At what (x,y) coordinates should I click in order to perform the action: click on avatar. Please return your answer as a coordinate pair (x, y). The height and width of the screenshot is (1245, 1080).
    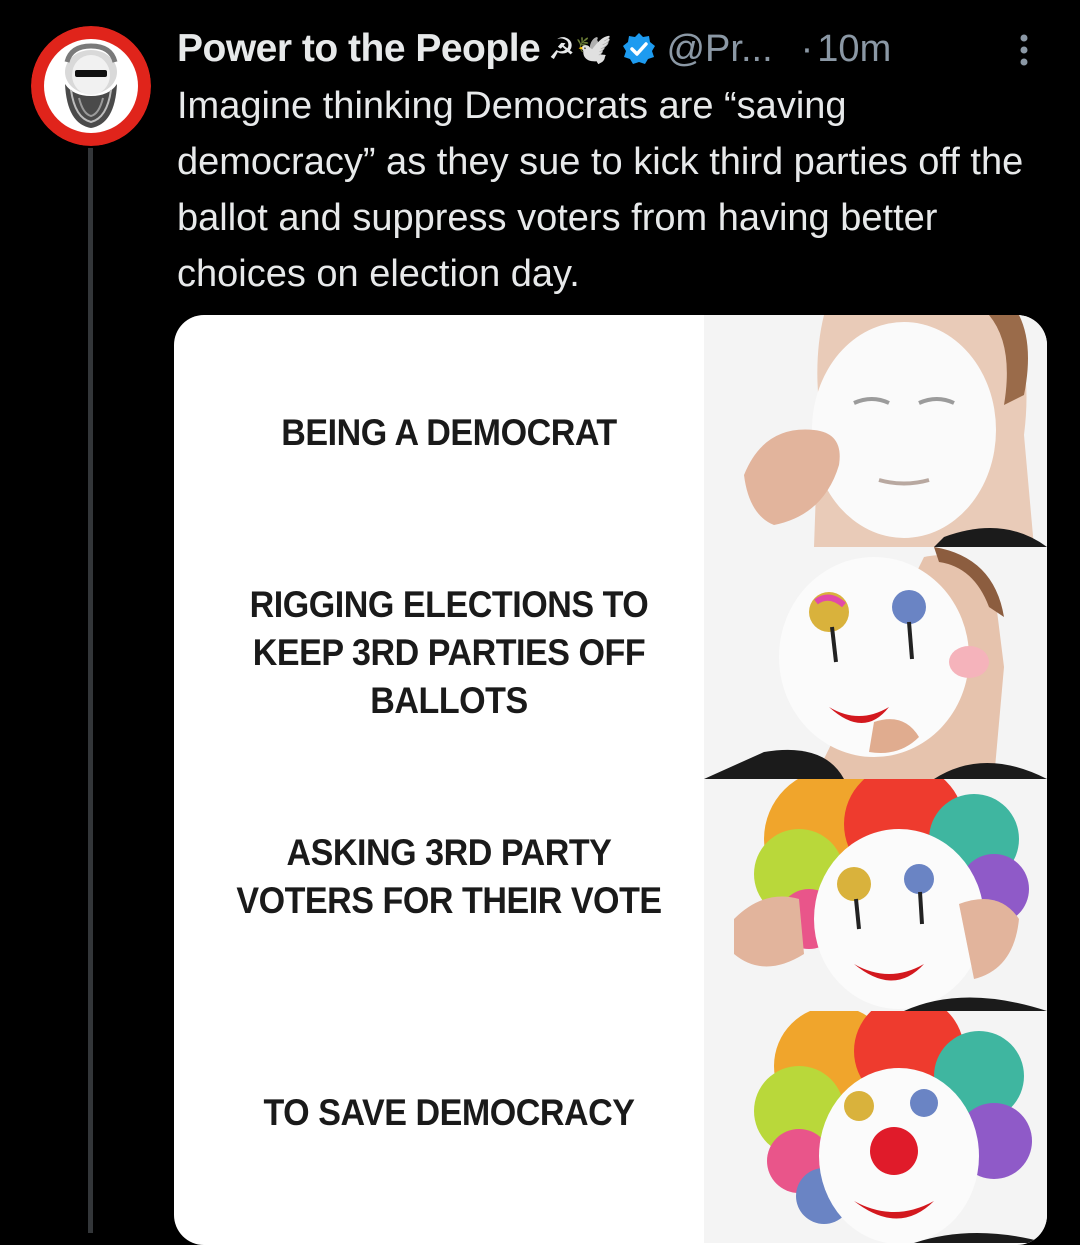
    Looking at the image, I should click on (91, 86).